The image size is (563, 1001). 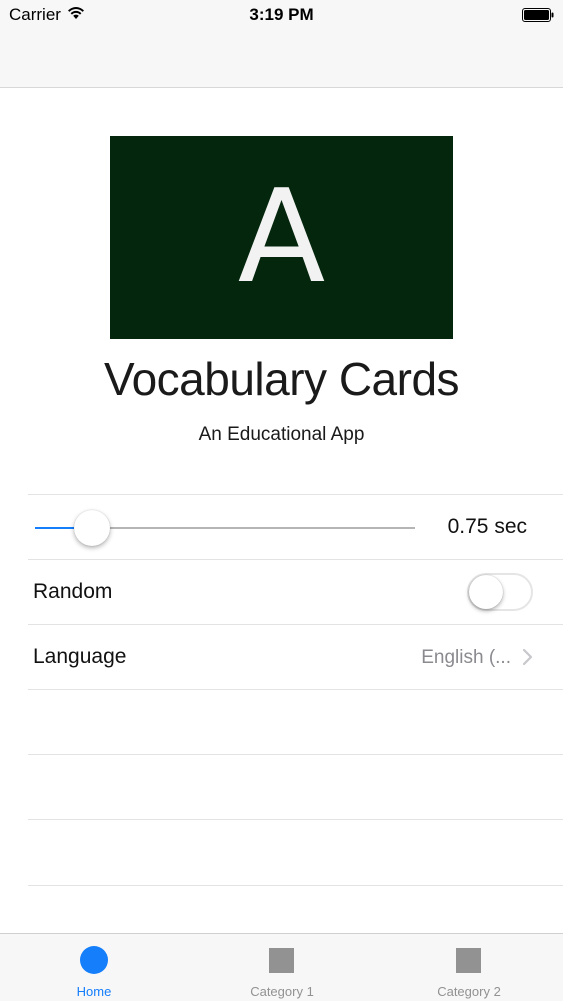 I want to click on app-subtitle: An Educational App, so click(x=281, y=434).